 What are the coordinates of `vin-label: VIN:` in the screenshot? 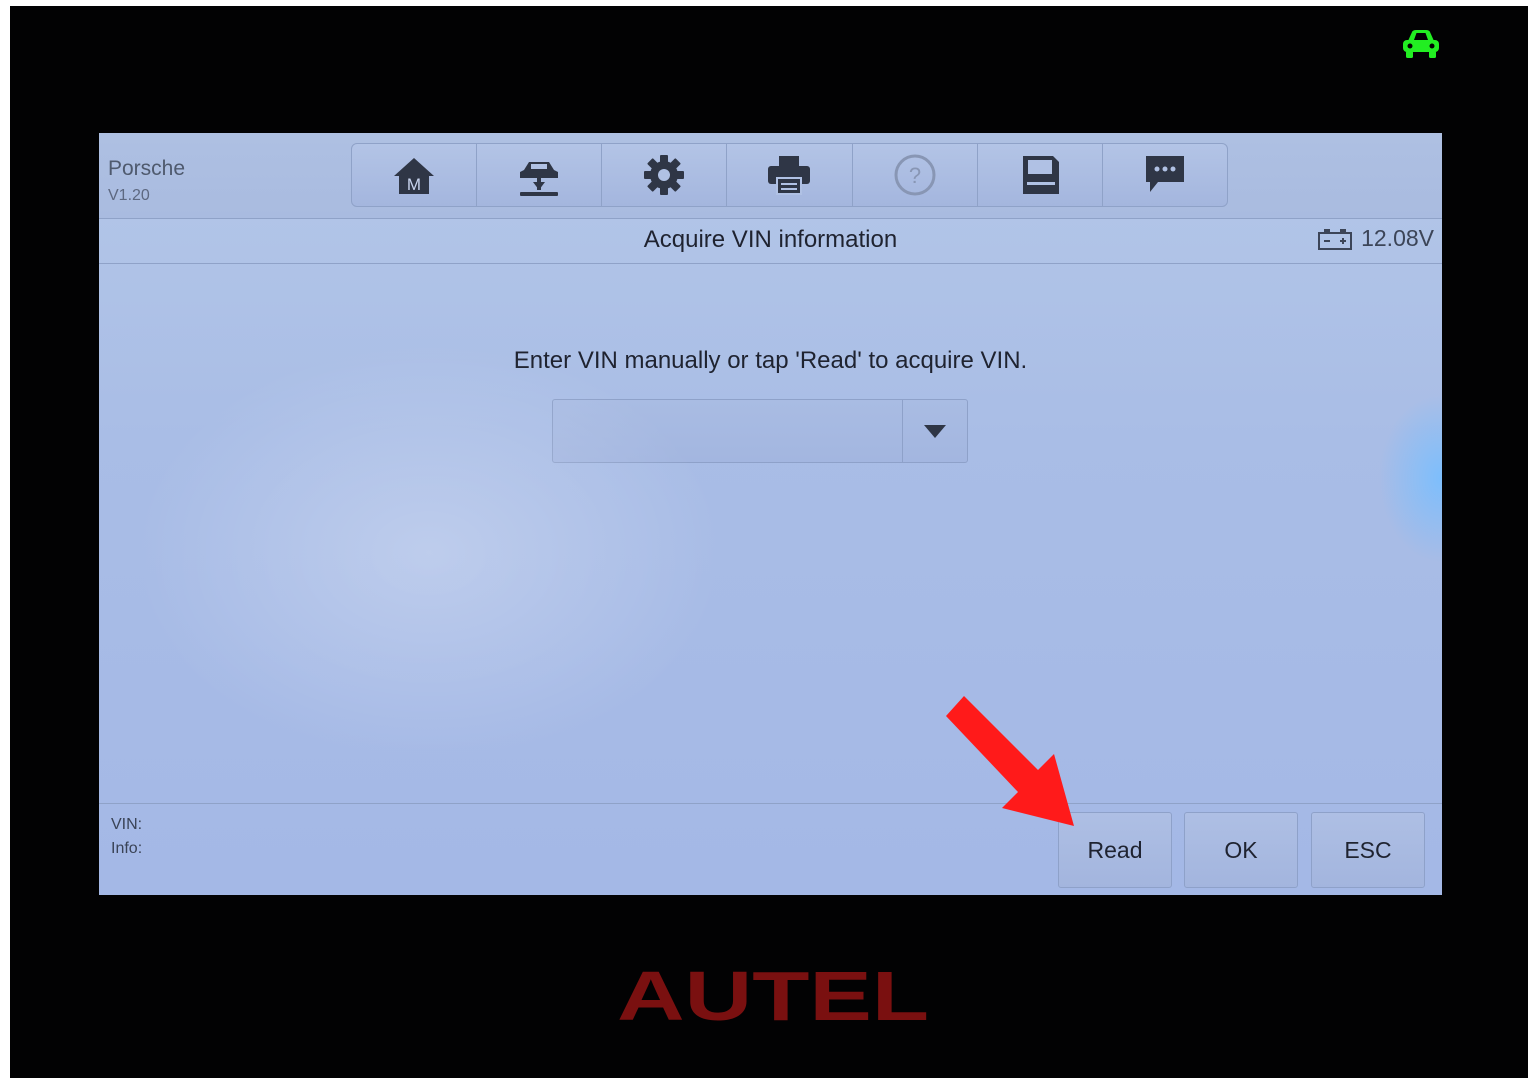 It's located at (127, 824).